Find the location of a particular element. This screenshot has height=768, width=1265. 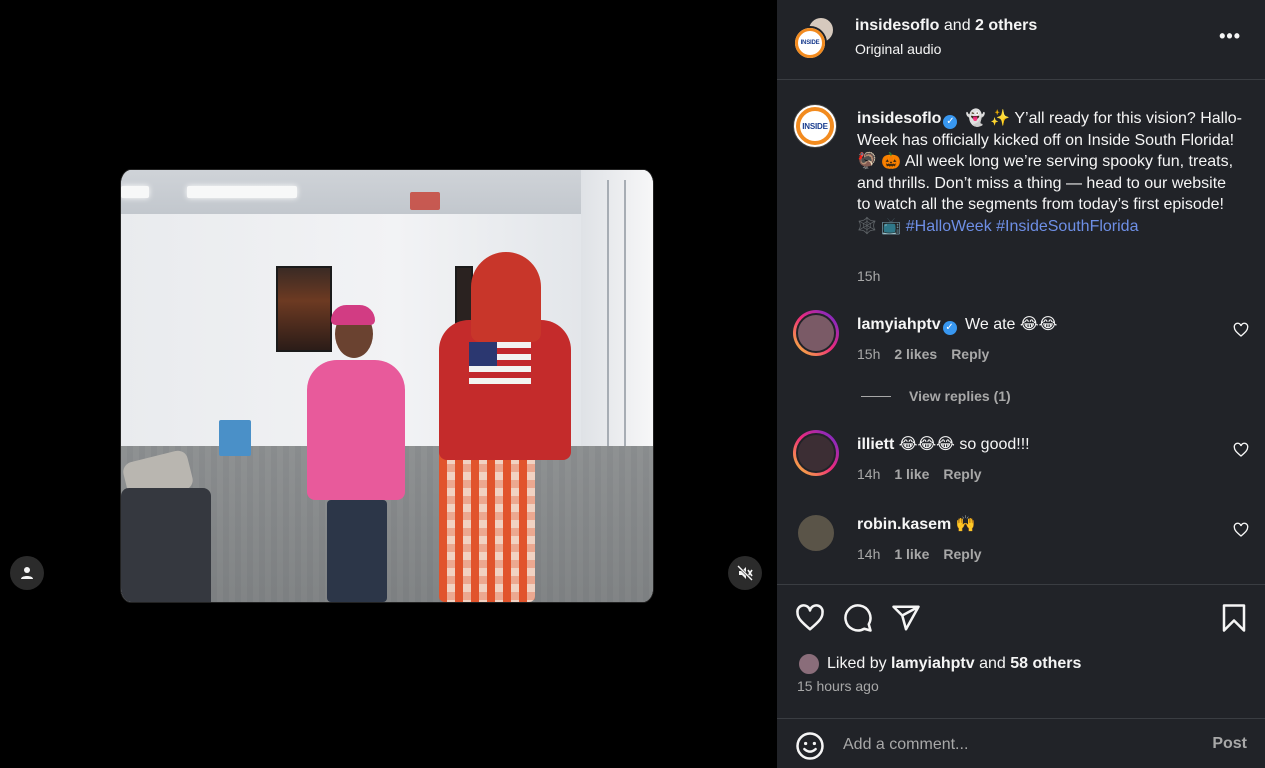

comment-text: lamyiahptv ✓ We ate 😂😂 is located at coordinates (957, 324).